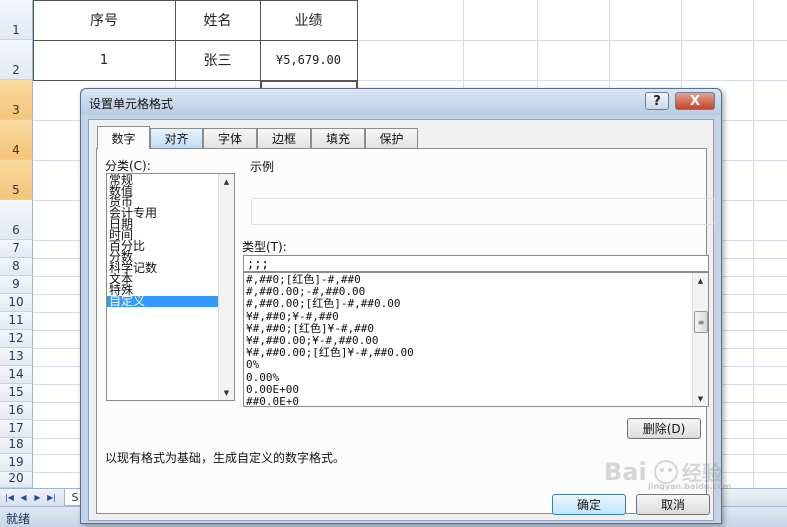  What do you see at coordinates (16, 429) in the screenshot?
I see `row-header-17: 17` at bounding box center [16, 429].